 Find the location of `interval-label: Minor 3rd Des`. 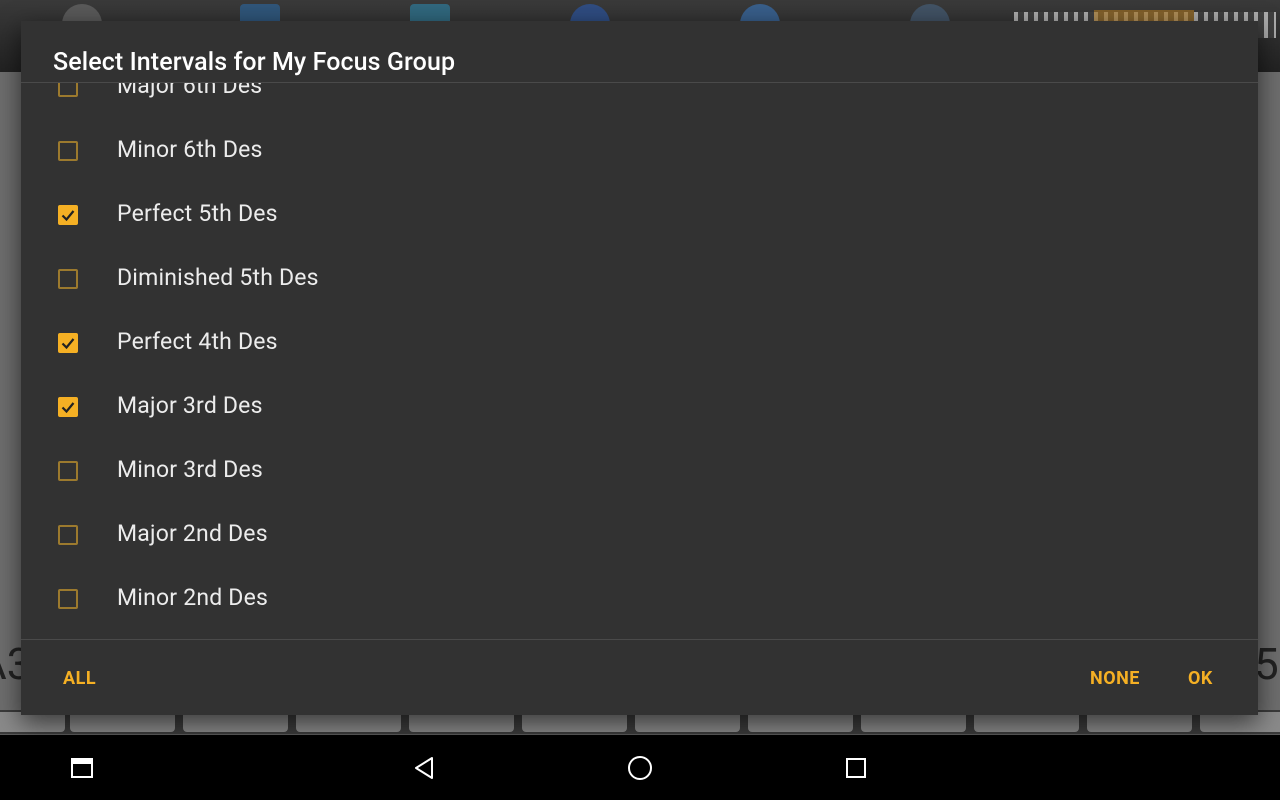

interval-label: Minor 3rd Des is located at coordinates (190, 469).